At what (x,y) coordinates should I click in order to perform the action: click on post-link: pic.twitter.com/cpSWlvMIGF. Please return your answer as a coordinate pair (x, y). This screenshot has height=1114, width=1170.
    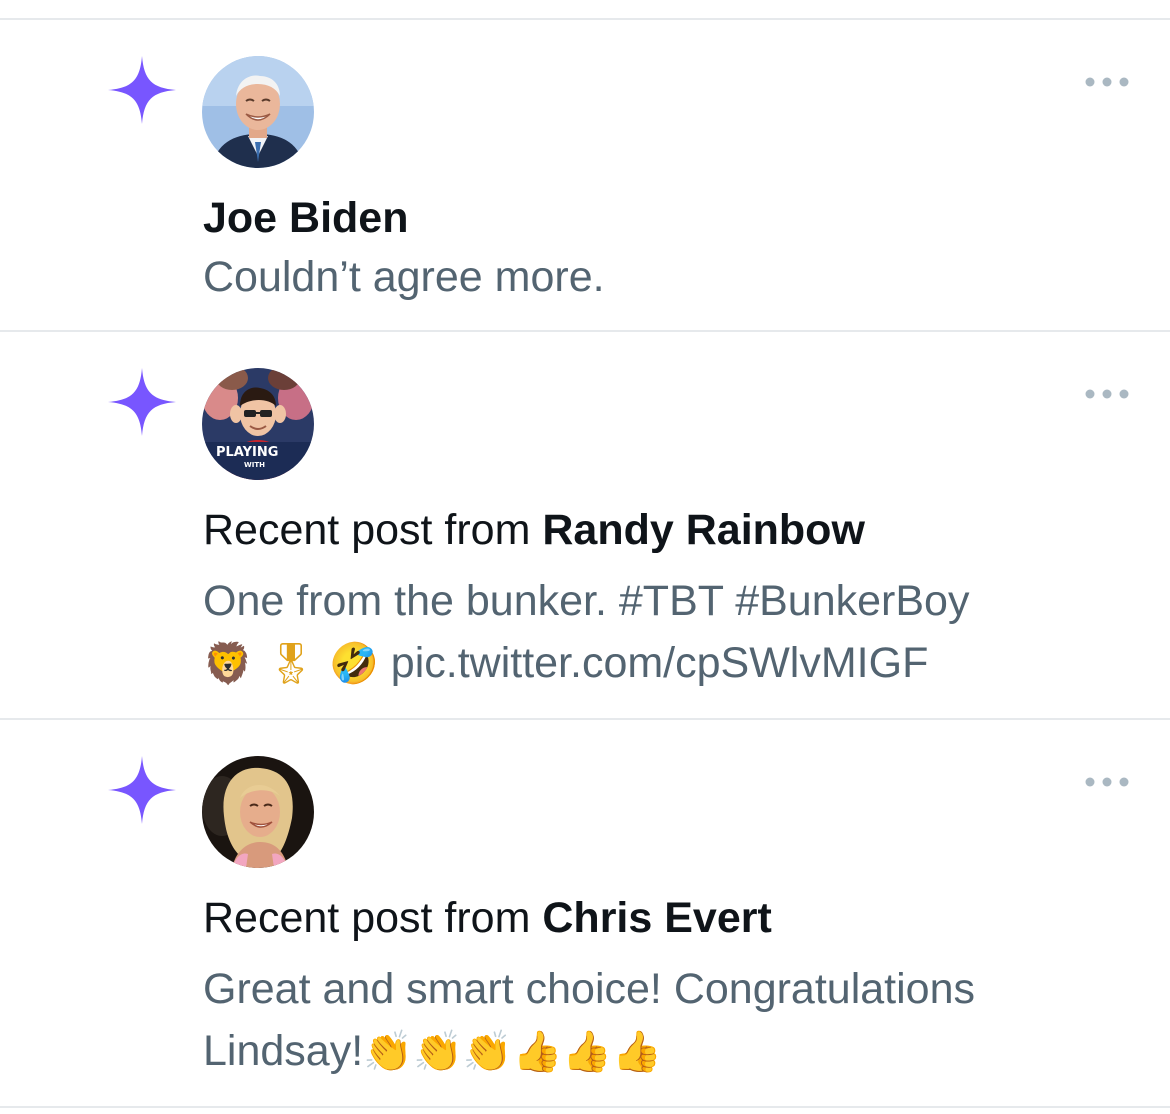
    Looking at the image, I should click on (660, 663).